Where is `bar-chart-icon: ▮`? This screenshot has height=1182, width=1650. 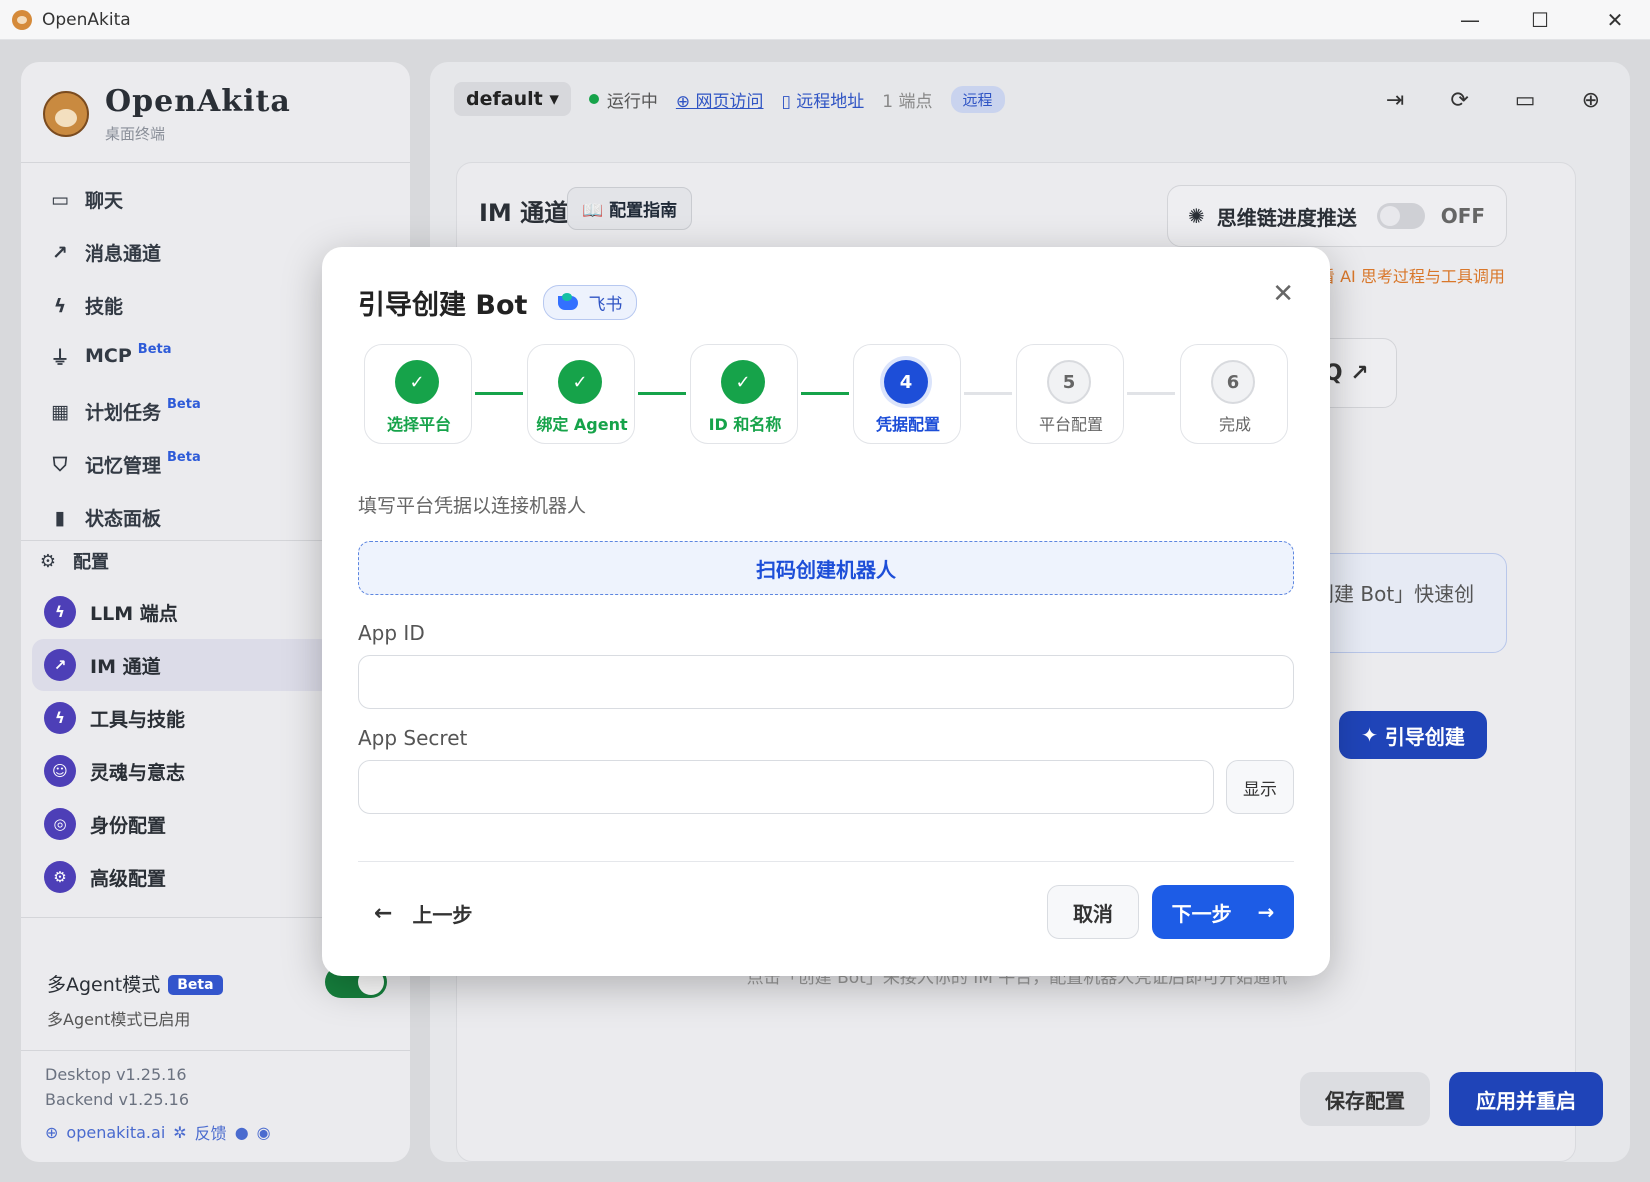
bar-chart-icon: ▮ is located at coordinates (60, 517).